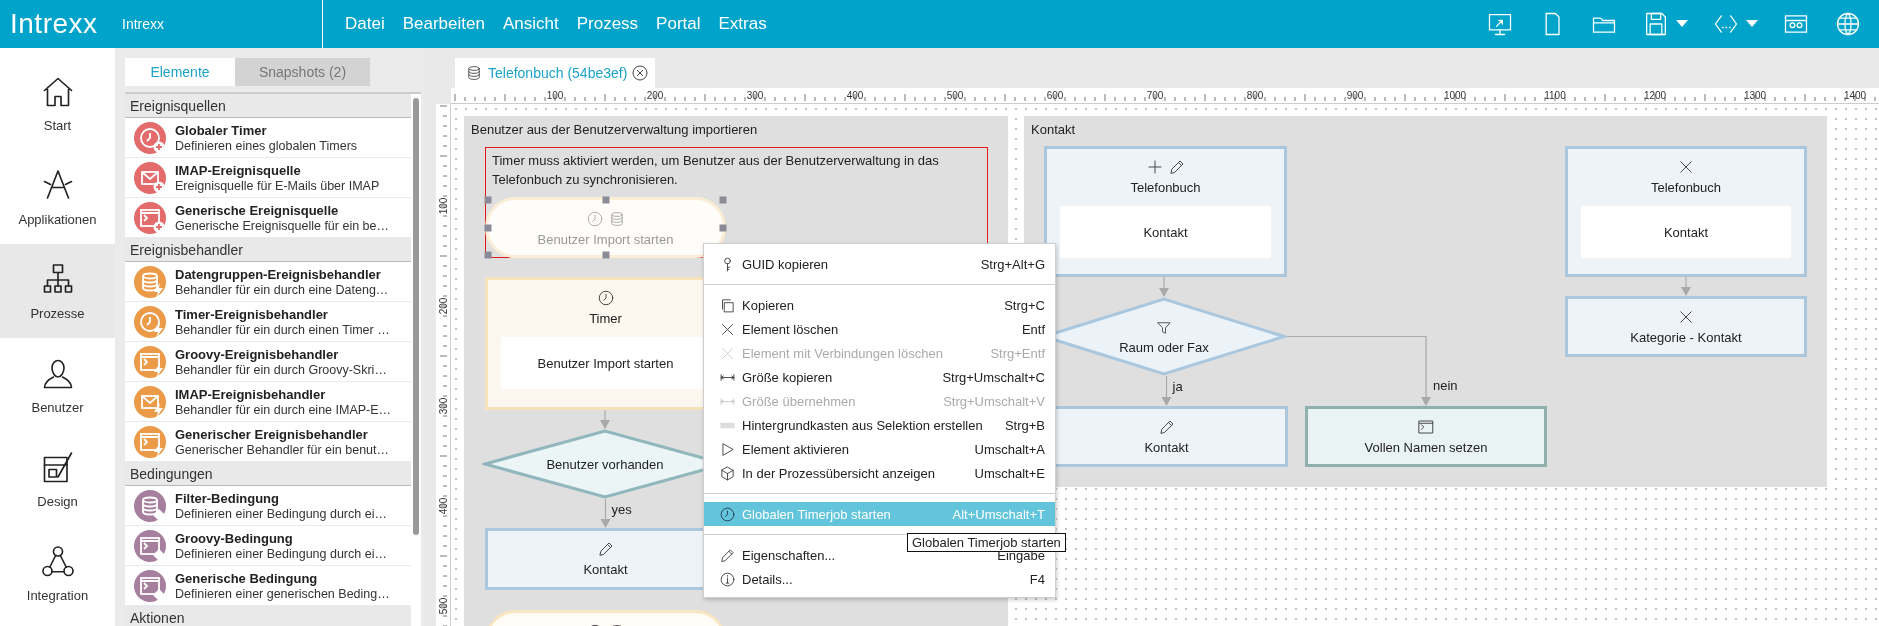 This screenshot has width=1879, height=626. I want to click on group-header: Aktionen, so click(268, 616).